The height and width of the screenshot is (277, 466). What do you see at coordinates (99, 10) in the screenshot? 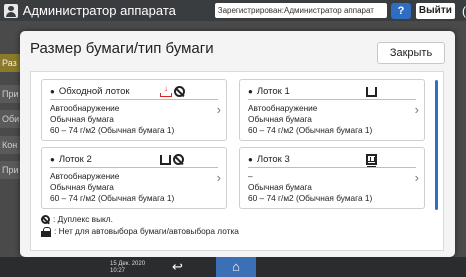
I see `app-title: Администратор аппарата` at bounding box center [99, 10].